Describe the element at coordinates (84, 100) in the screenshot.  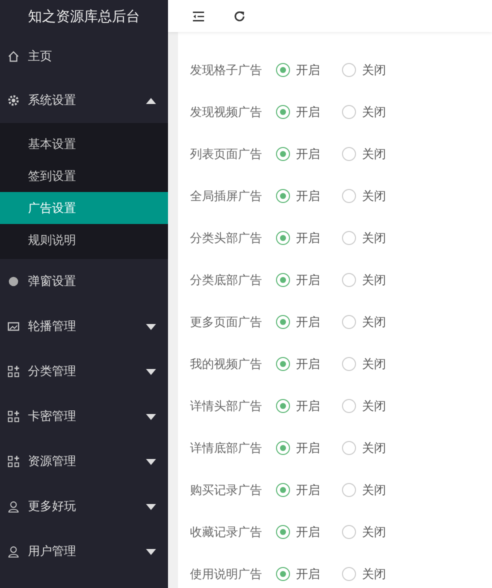
I see `sidebar-item: 系统设置` at that location.